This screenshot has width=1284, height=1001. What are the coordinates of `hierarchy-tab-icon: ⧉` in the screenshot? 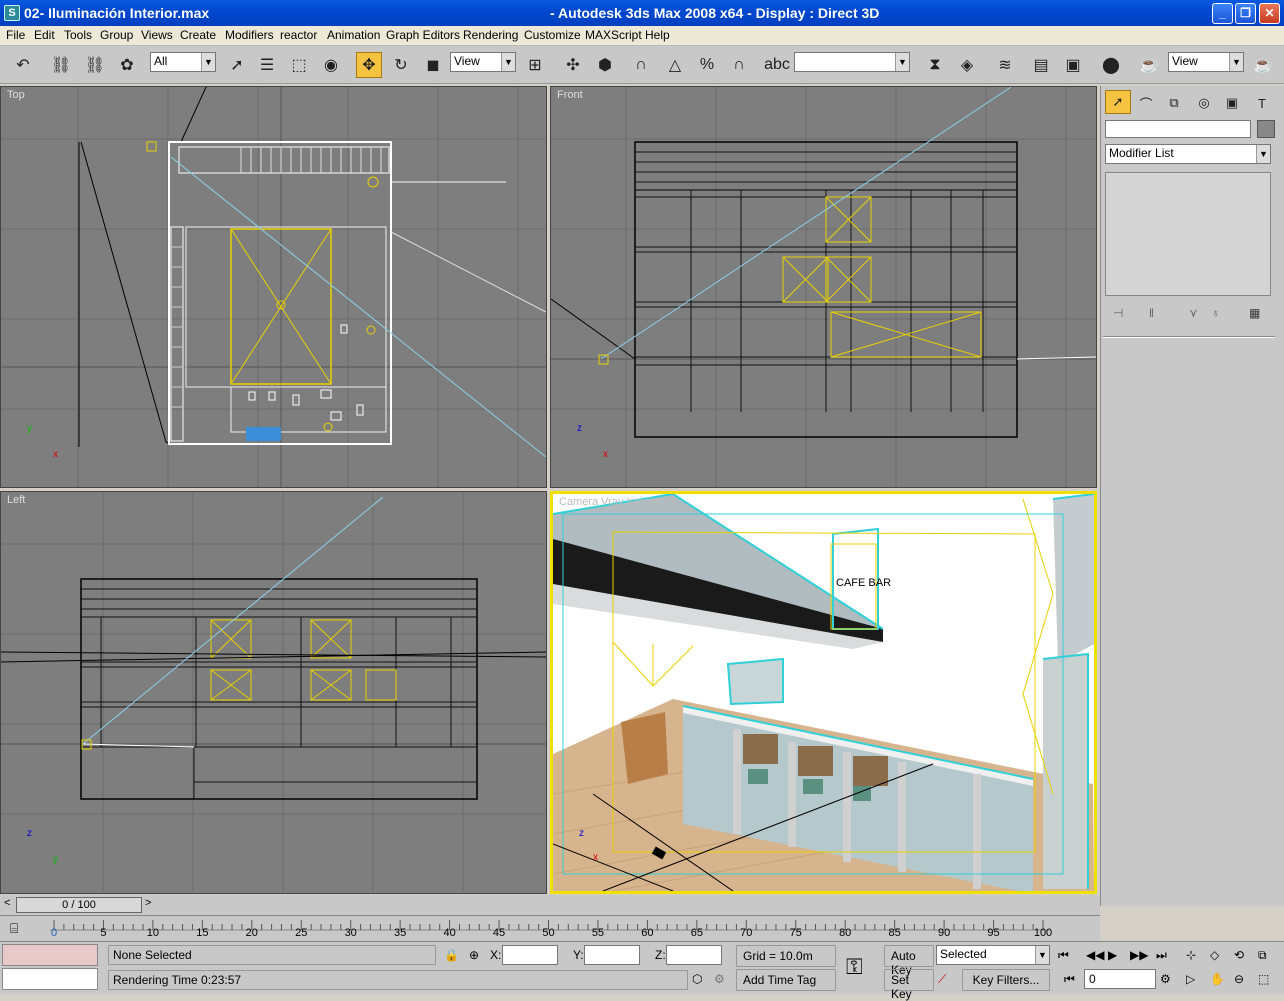 It's located at (1174, 103).